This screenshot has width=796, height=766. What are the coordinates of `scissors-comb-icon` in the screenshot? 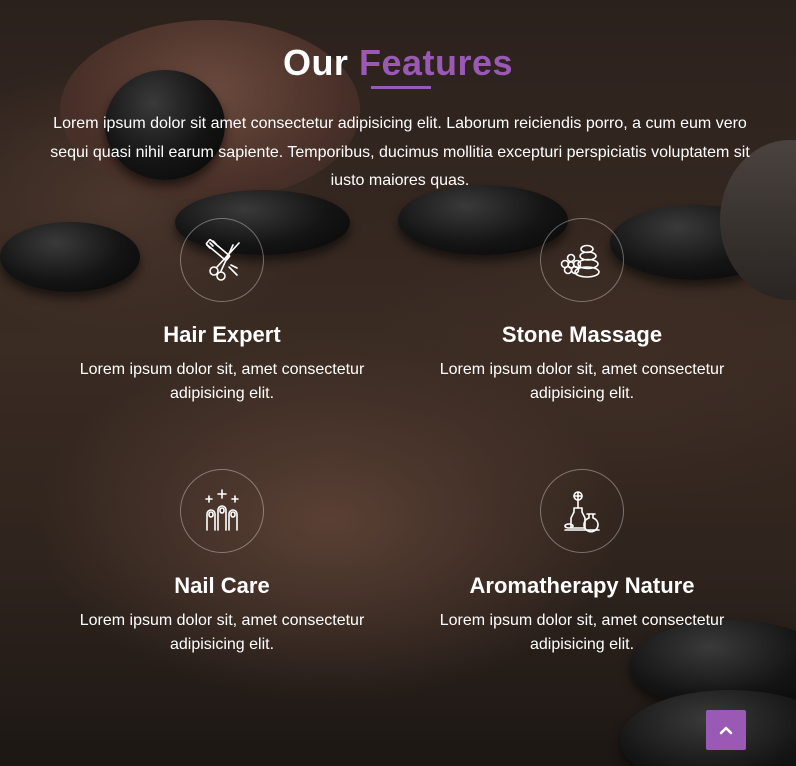 It's located at (222, 259).